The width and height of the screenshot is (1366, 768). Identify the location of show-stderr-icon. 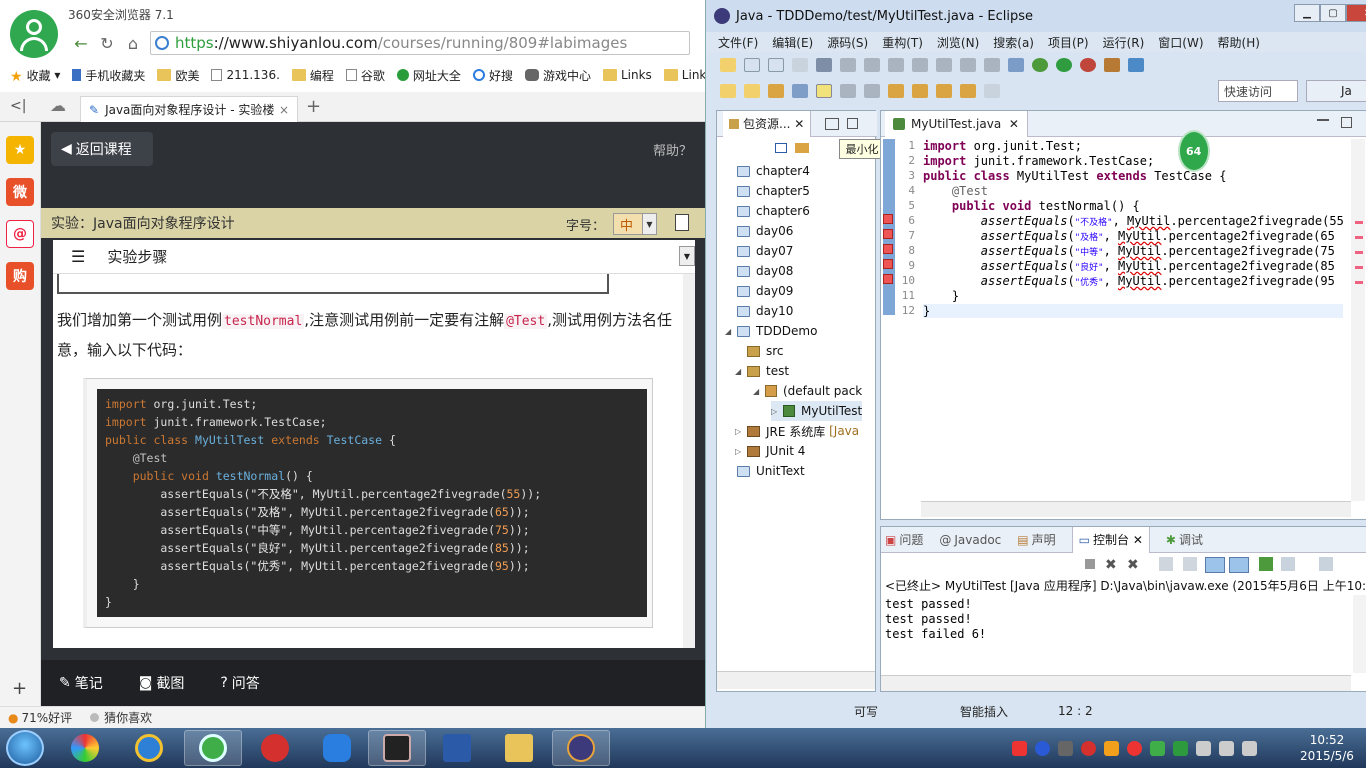
(1239, 565).